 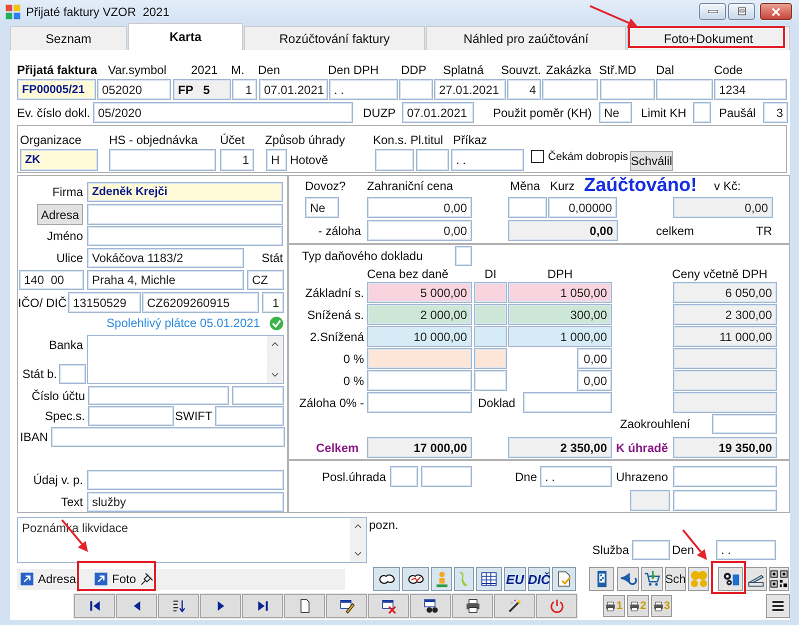 I want to click on input-field: 05/2020, so click(x=223, y=112).